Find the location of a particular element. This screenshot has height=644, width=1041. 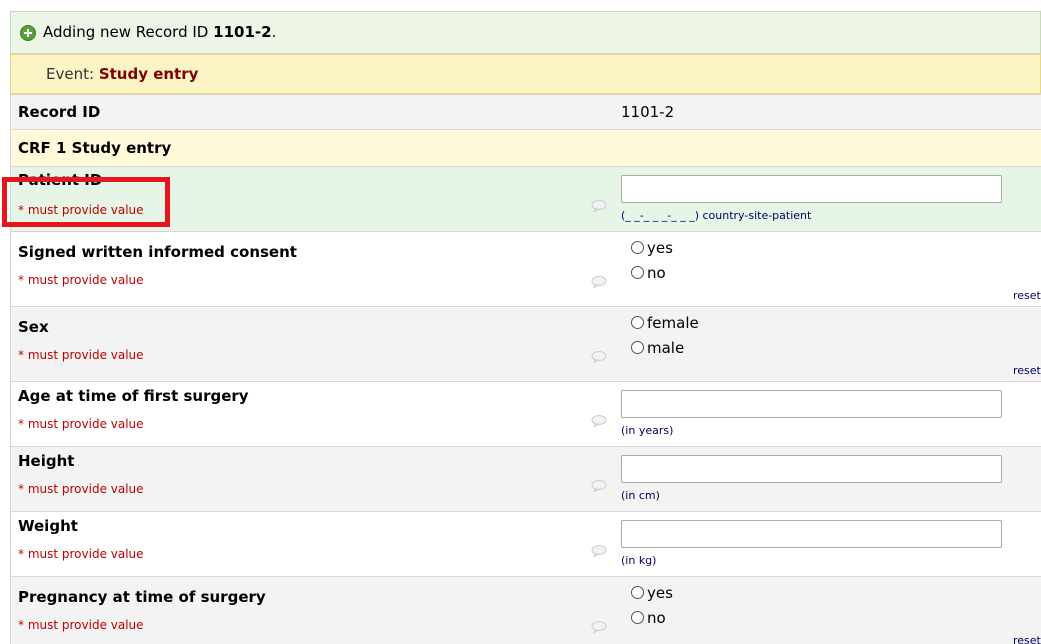

pregnancy-label: Pregnancy at time of surgery is located at coordinates (142, 597).